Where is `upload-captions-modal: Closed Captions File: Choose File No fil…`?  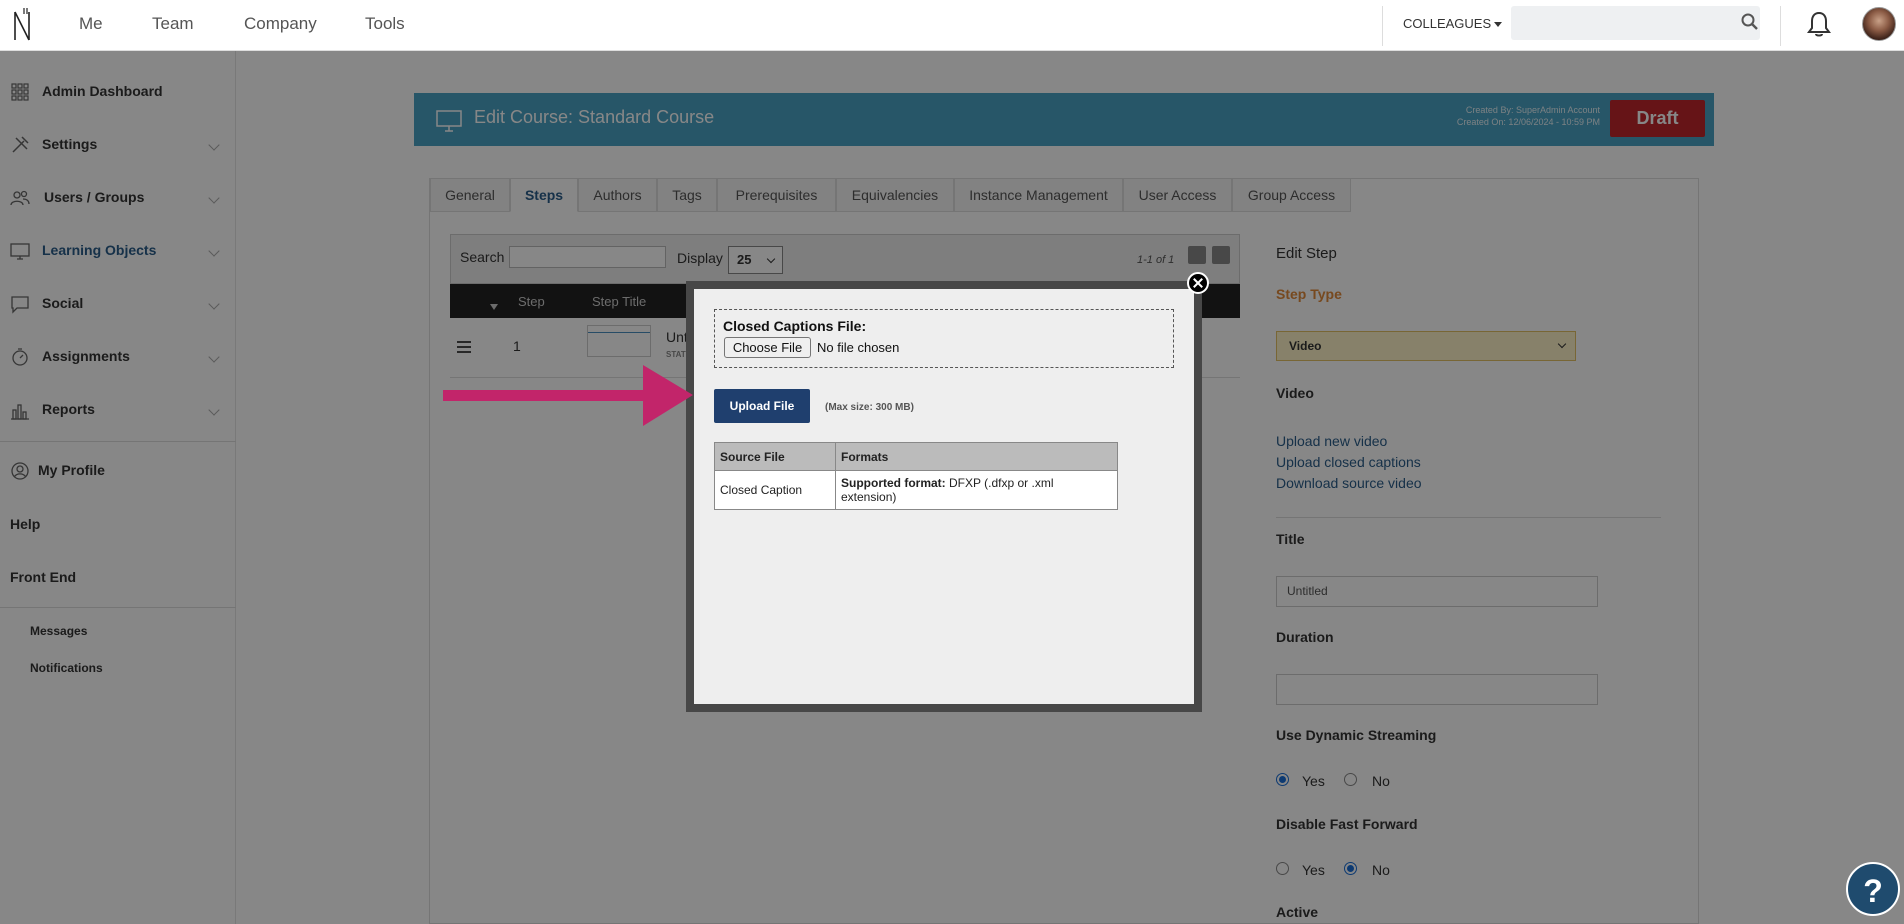 upload-captions-modal: Closed Captions File: Choose File No fil… is located at coordinates (944, 496).